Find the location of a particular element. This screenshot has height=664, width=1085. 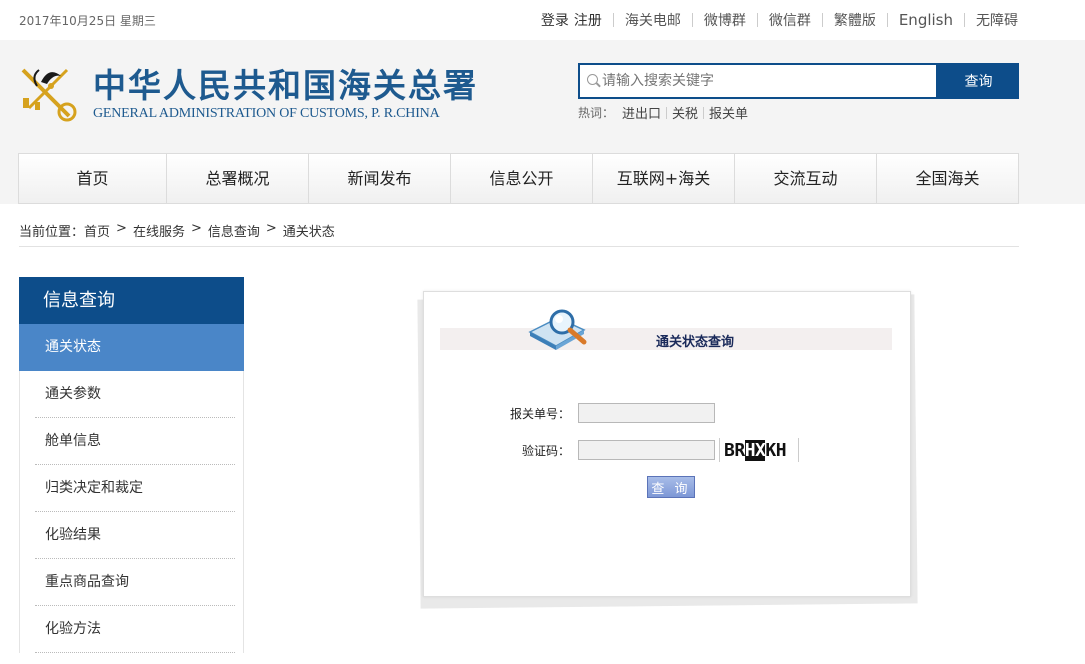

top-links: 登录 注册 海关电邮 微博群 微信群 繁體版 English 无障碍 is located at coordinates (779, 20).